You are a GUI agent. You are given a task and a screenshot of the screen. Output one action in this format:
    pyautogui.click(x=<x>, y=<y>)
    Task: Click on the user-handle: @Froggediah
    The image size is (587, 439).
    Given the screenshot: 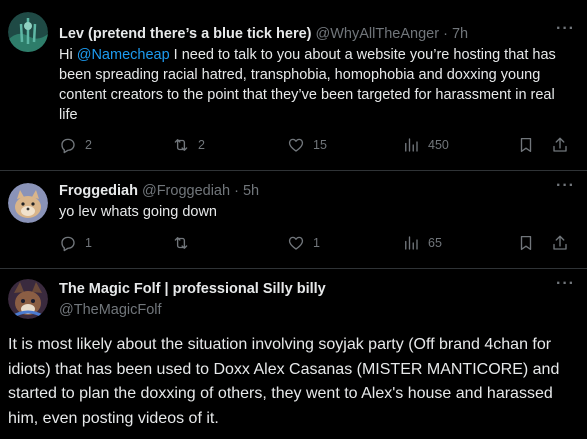 What is the action you would take?
    pyautogui.click(x=186, y=191)
    